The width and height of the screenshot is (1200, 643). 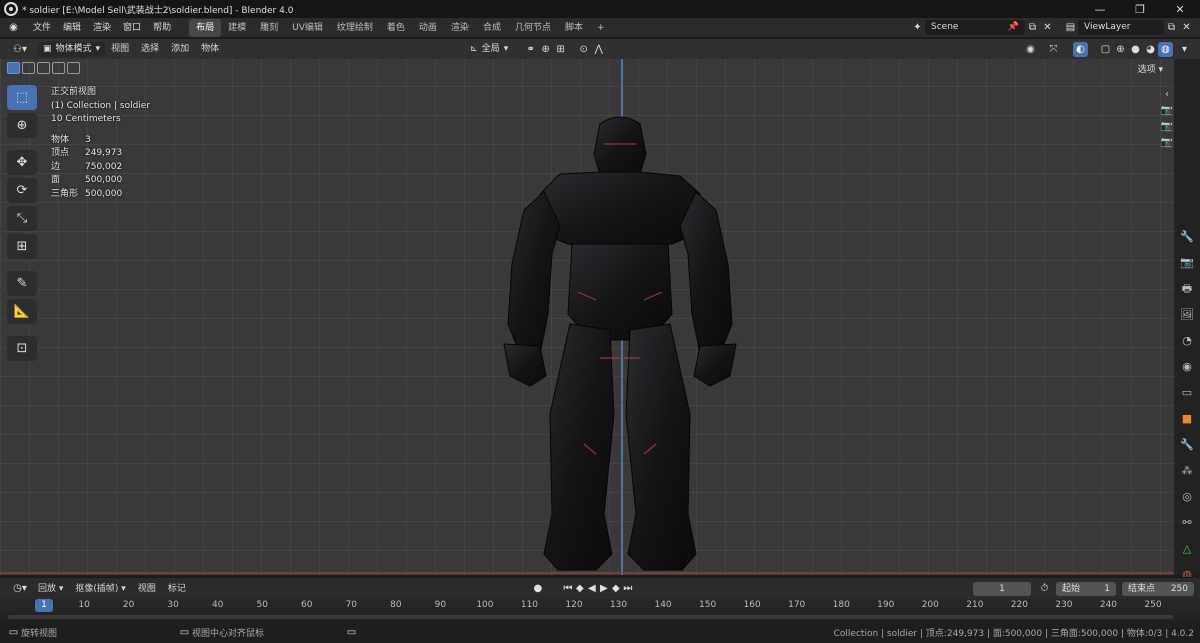 I want to click on mode-dropdown: ▣ 物体模式 ▾, so click(x=72, y=49).